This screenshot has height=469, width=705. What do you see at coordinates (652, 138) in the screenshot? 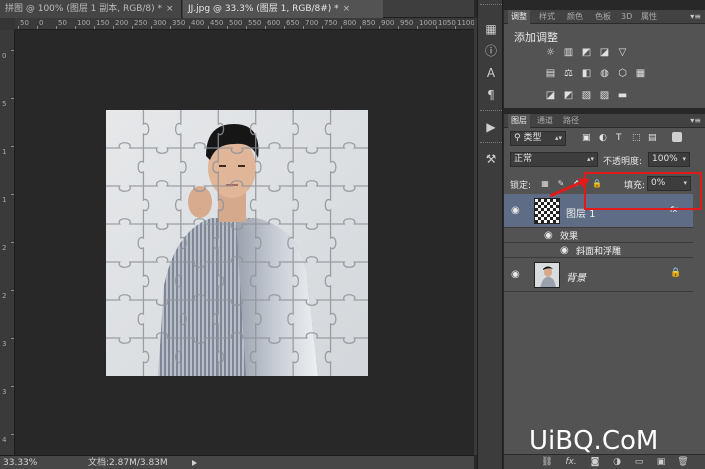
I see `filter-smart-object-icon: ▤` at bounding box center [652, 138].